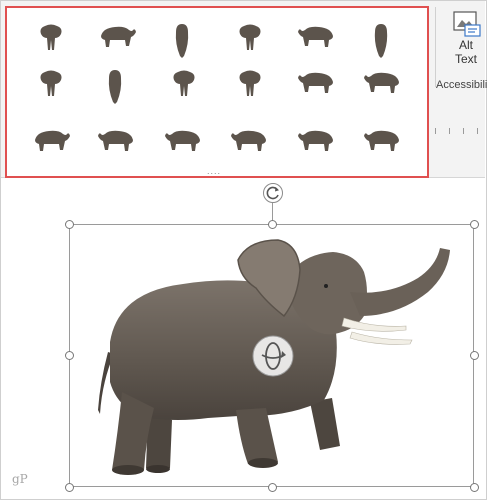  What do you see at coordinates (20, 479) in the screenshot?
I see `watermark-logo: gP` at bounding box center [20, 479].